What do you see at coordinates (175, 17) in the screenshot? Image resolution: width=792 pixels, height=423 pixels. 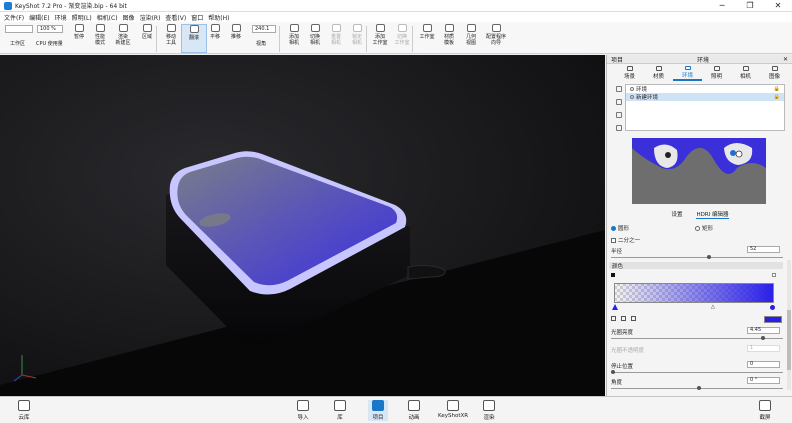 I see `menu-view: 查看(V)` at bounding box center [175, 17].